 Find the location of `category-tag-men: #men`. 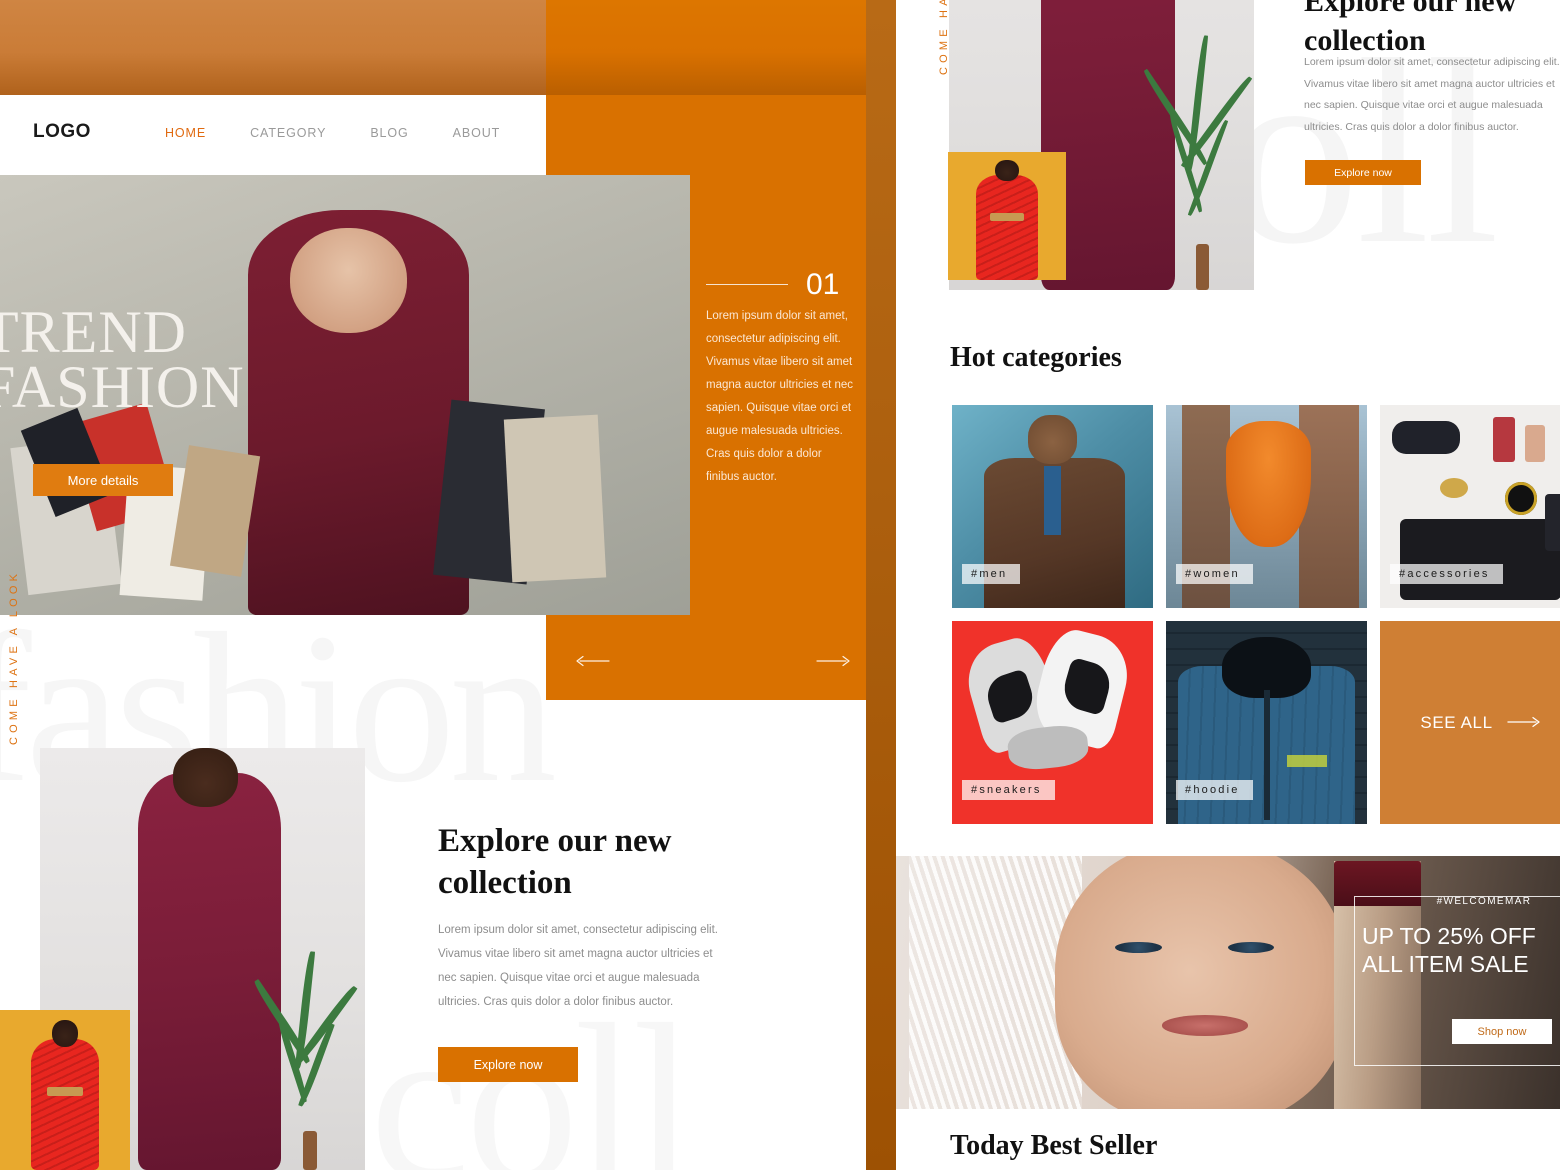

category-tag-men: #men is located at coordinates (991, 574).